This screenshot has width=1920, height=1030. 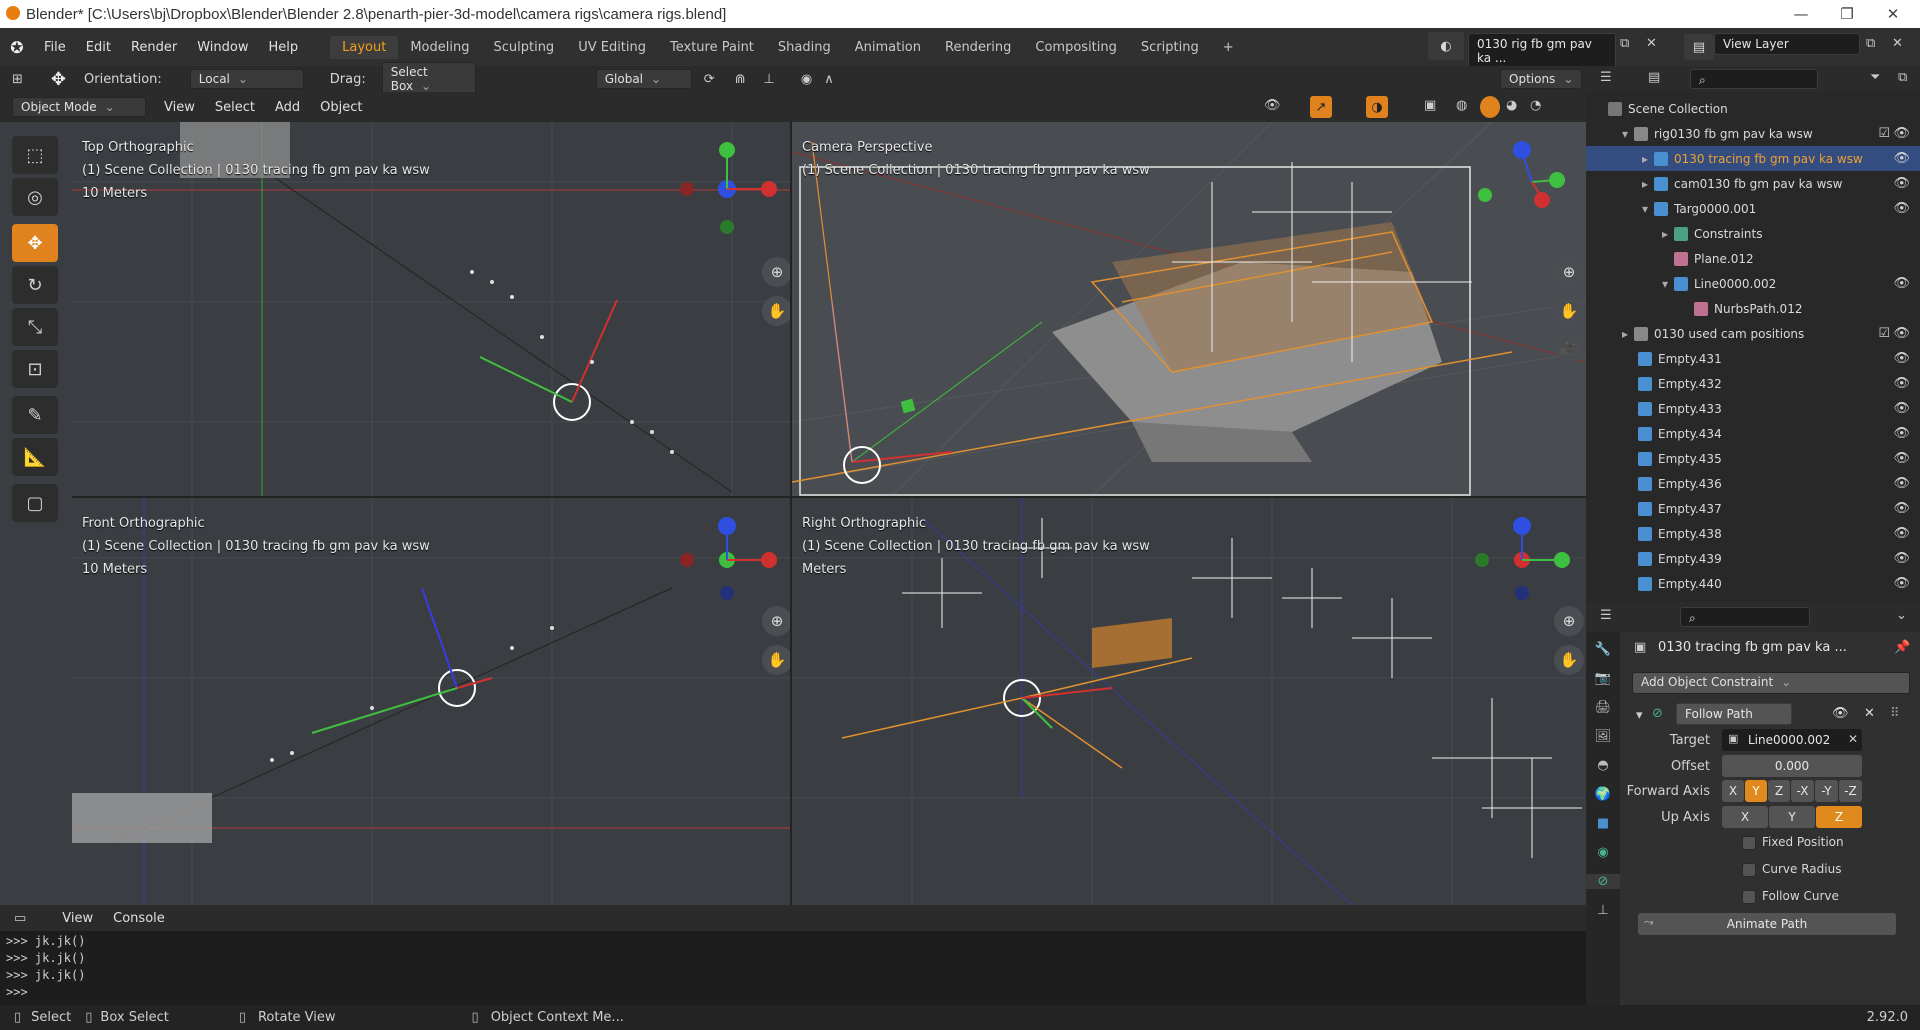 What do you see at coordinates (829, 79) in the screenshot?
I see `falloff-icon: ∧` at bounding box center [829, 79].